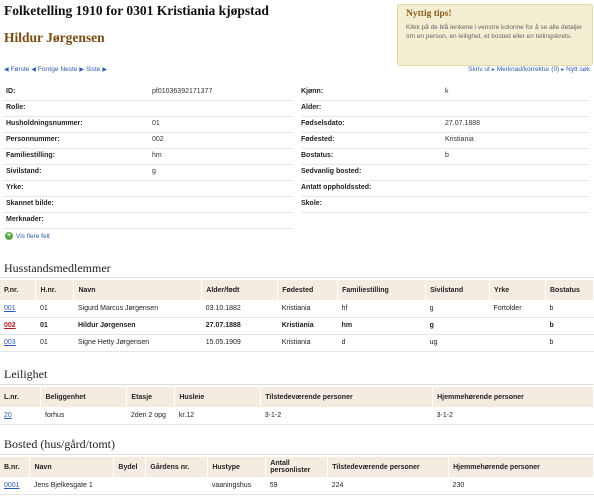 This screenshot has width=594, height=500. What do you see at coordinates (15, 187) in the screenshot?
I see `field-label: Yrke:` at bounding box center [15, 187].